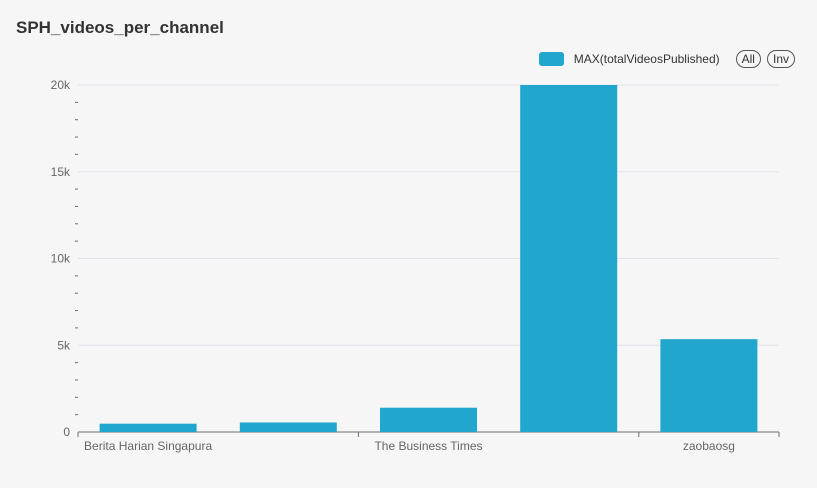  Describe the element at coordinates (709, 446) in the screenshot. I see `x-tick-label: zaobaosg` at that location.